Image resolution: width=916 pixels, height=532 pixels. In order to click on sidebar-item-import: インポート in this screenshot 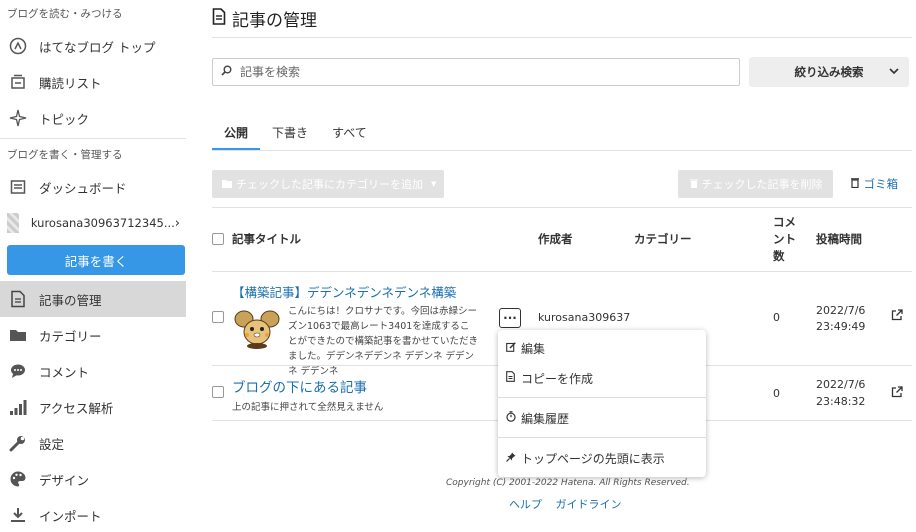, I will do `click(93, 514)`.